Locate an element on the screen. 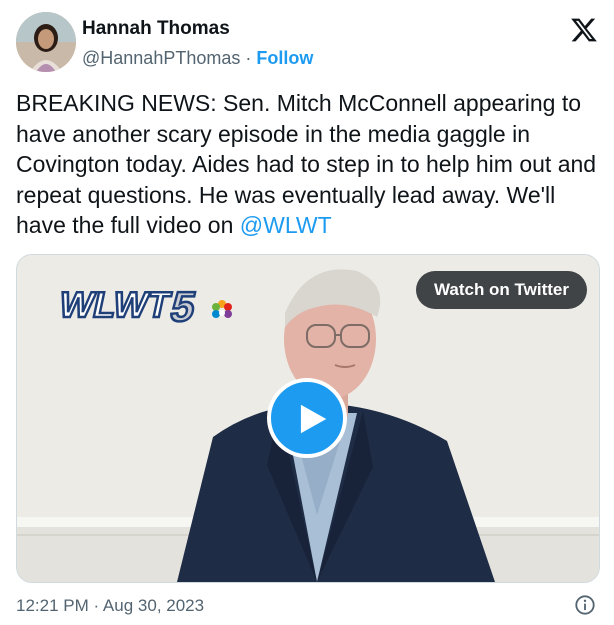 The image size is (614, 625). play-button is located at coordinates (307, 418).